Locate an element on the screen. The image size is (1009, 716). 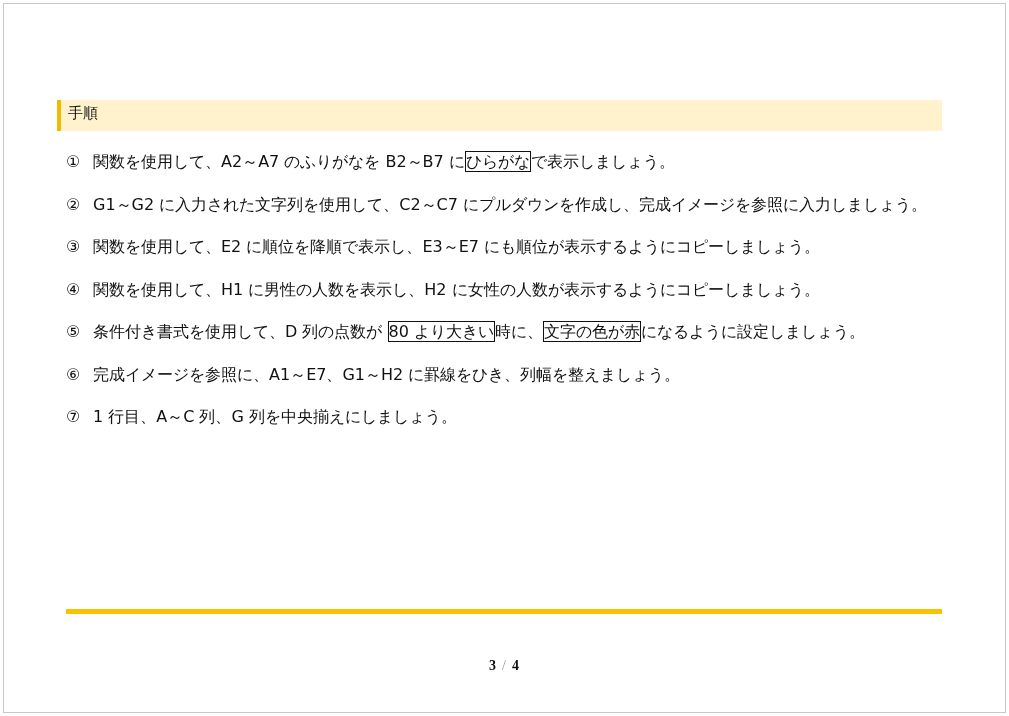
step-text: 関数を使用して、H1 に男性の人数を表示し、H2 に女性の人数が表示するようにコピーしましょう。 is located at coordinates (457, 289).